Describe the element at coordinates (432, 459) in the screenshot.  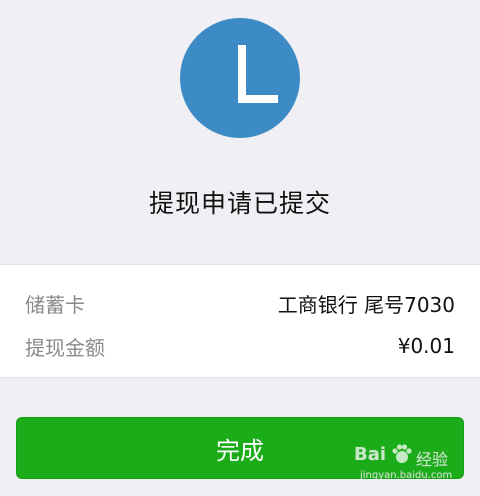
I see `watermark-product: 经验` at that location.